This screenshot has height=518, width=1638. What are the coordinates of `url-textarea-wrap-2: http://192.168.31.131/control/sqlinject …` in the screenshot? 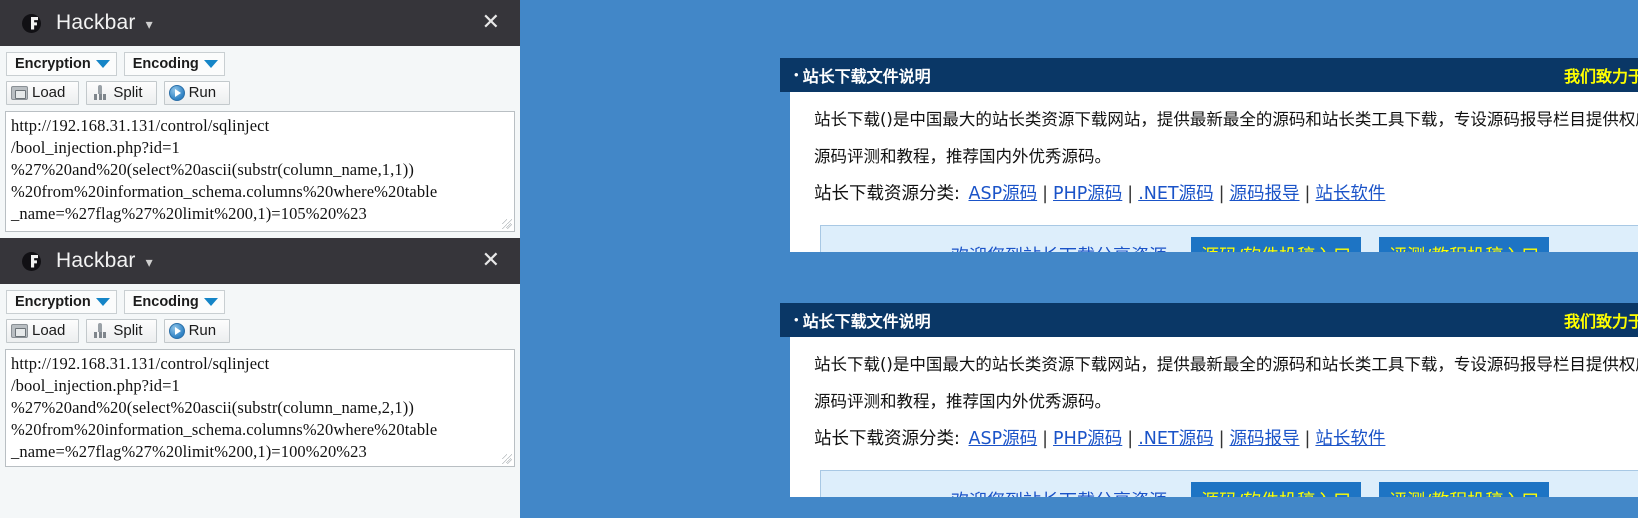 It's located at (260, 405).